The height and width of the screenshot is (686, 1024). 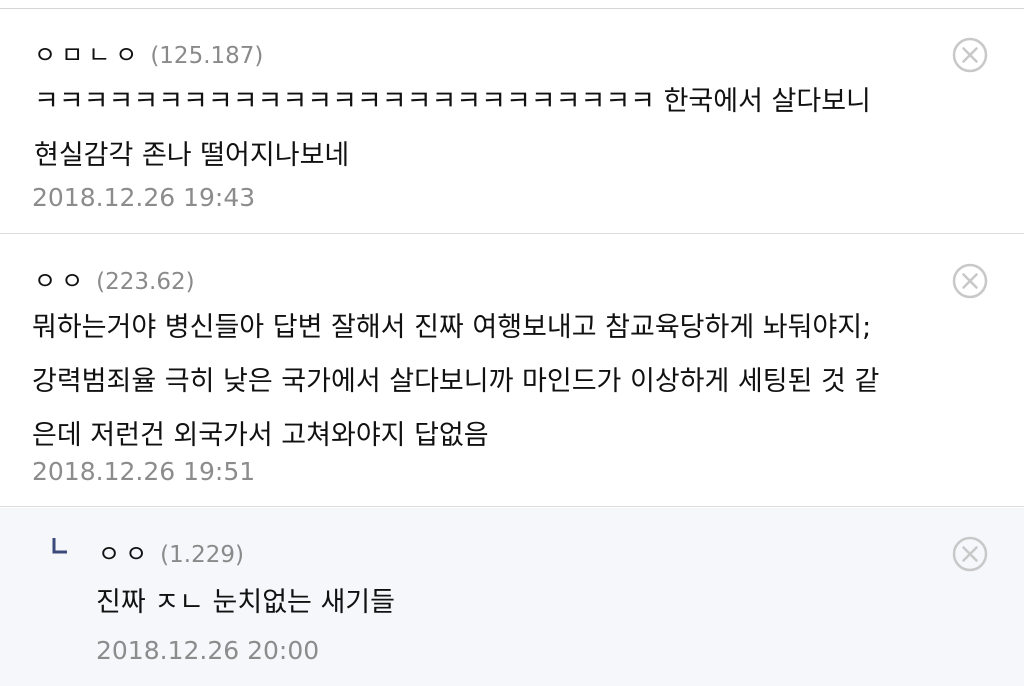 What do you see at coordinates (148, 52) in the screenshot?
I see `comment-header: ㅇㅁㄴㅇ (125.187)` at bounding box center [148, 52].